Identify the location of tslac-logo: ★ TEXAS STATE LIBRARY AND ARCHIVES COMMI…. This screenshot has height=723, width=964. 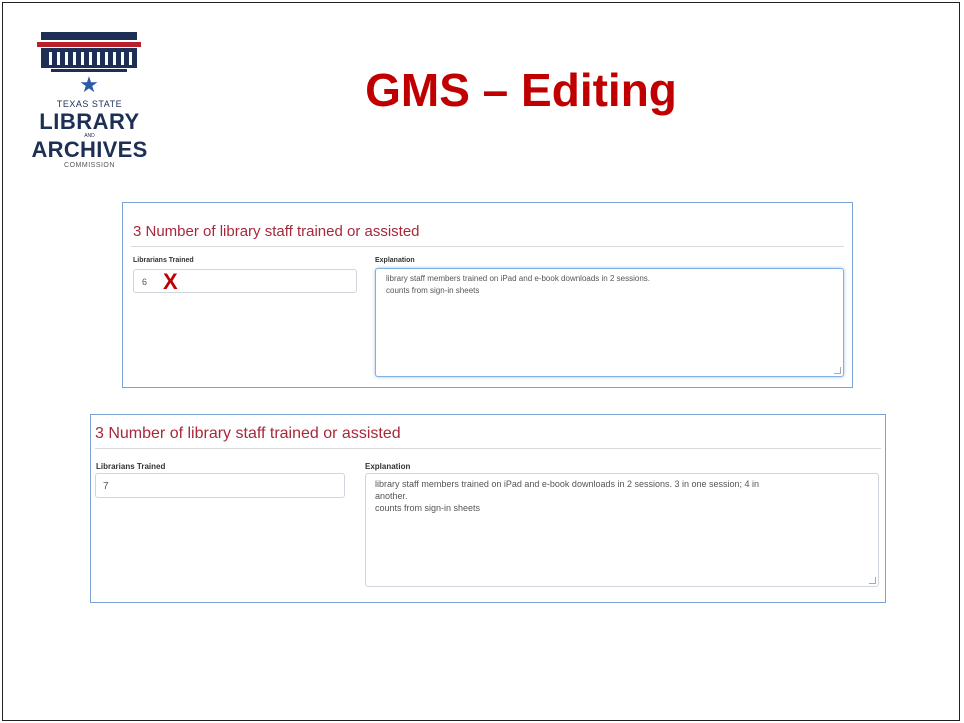
(89, 100).